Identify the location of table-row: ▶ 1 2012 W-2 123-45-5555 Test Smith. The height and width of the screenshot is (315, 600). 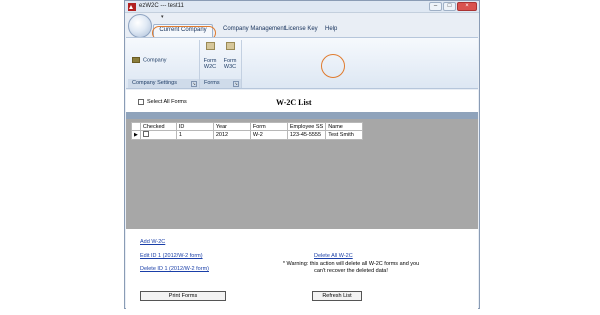
(247, 135).